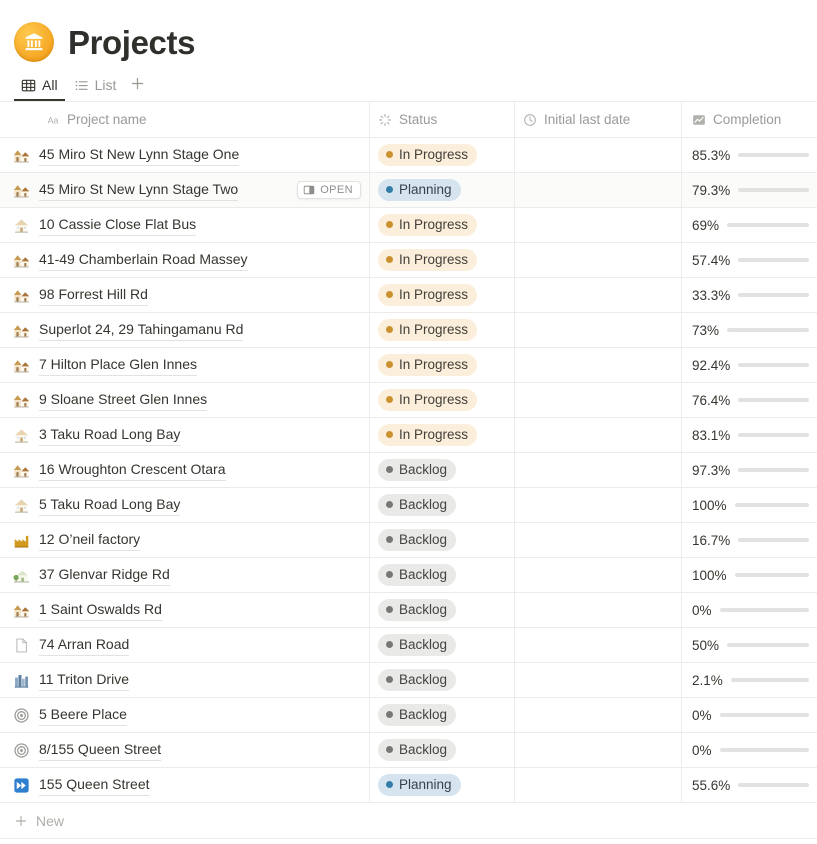 This screenshot has width=817, height=844. I want to click on project-name-link: 3 Taku Road Long Bay, so click(110, 435).